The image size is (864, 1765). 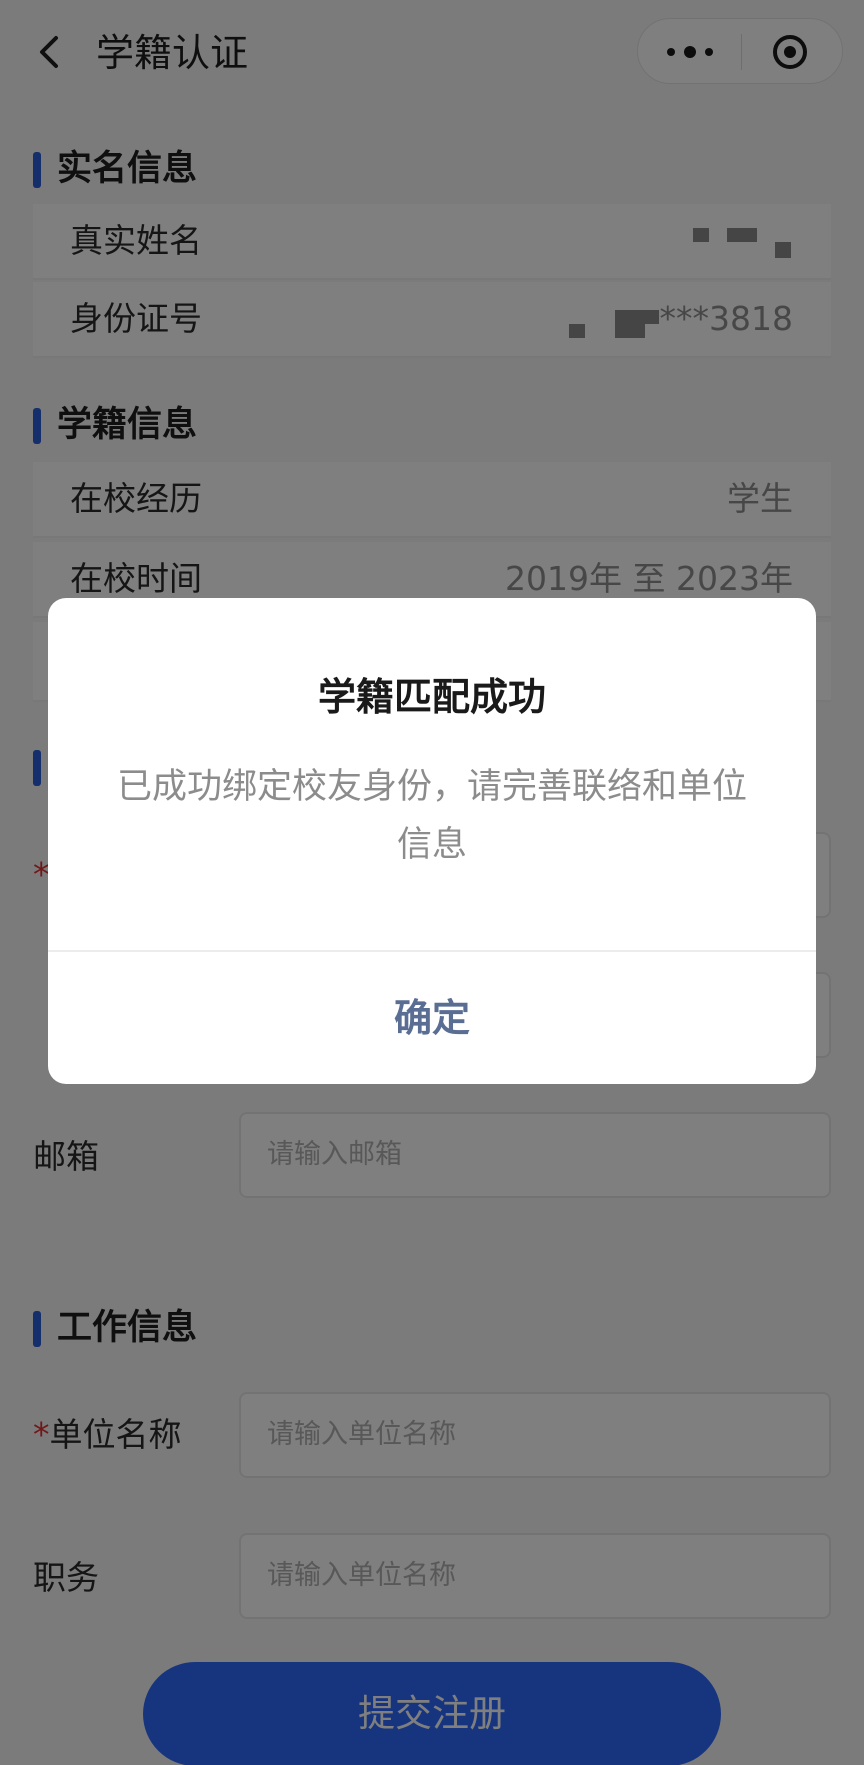 What do you see at coordinates (431, 697) in the screenshot?
I see `dialog-title: 学籍匹配成功` at bounding box center [431, 697].